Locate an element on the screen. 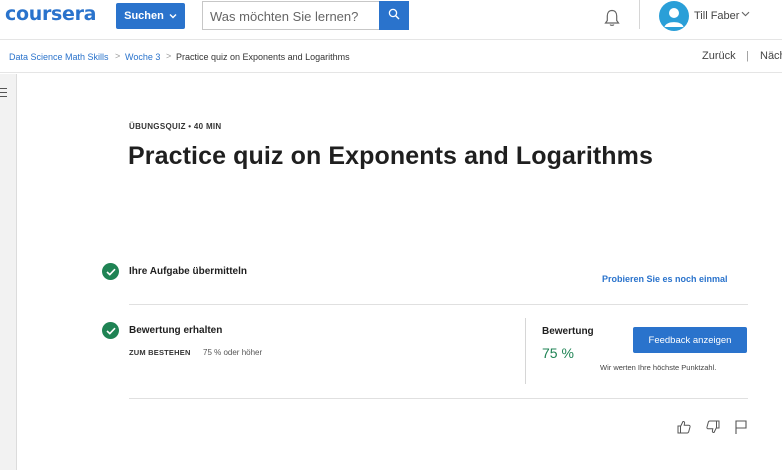 The height and width of the screenshot is (470, 782). thumbs-down-icon is located at coordinates (713, 427).